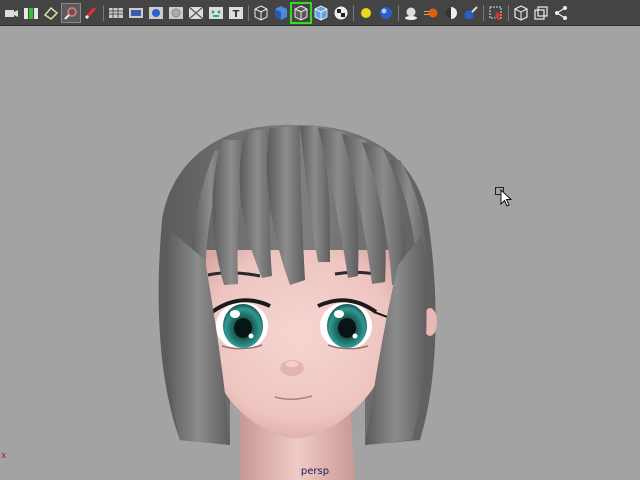 This screenshot has width=640, height=480. I want to click on textured-icon, so click(341, 13).